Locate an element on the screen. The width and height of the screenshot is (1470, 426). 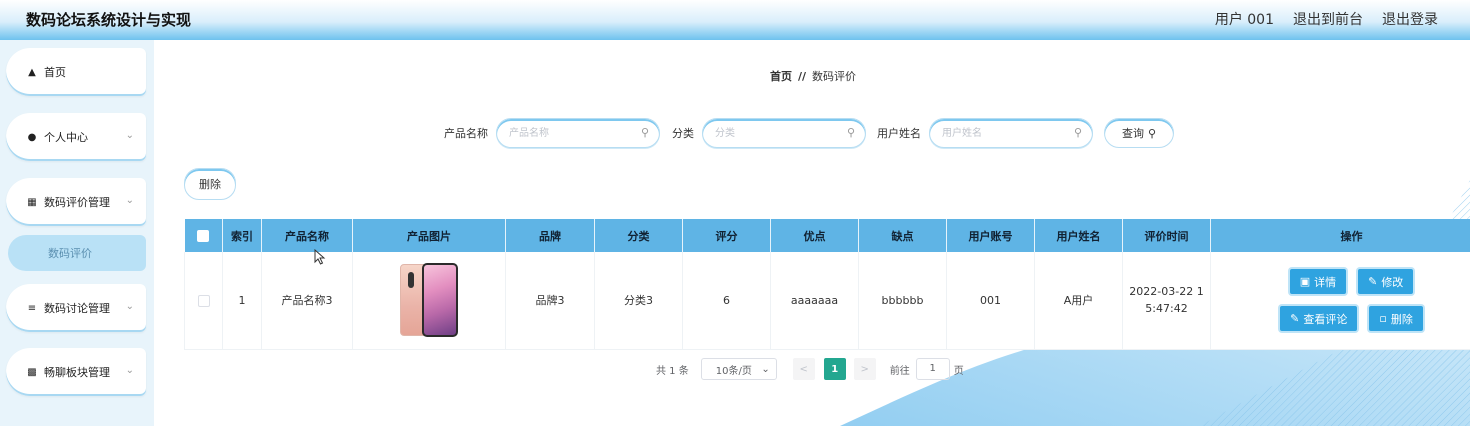
cell-score: 6 is located at coordinates (726, 301).